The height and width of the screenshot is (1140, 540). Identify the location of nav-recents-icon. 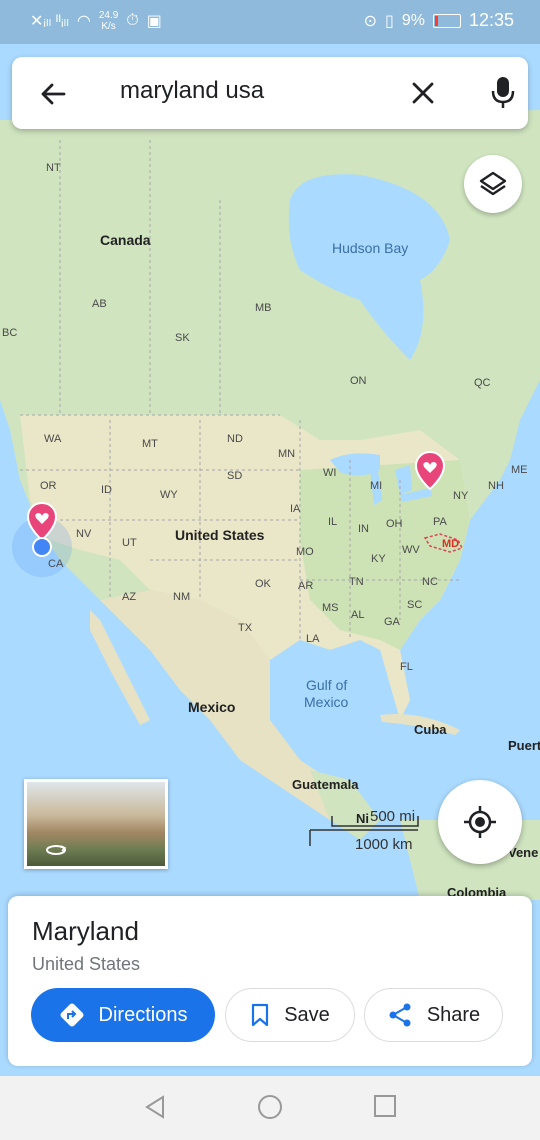
(385, 1106).